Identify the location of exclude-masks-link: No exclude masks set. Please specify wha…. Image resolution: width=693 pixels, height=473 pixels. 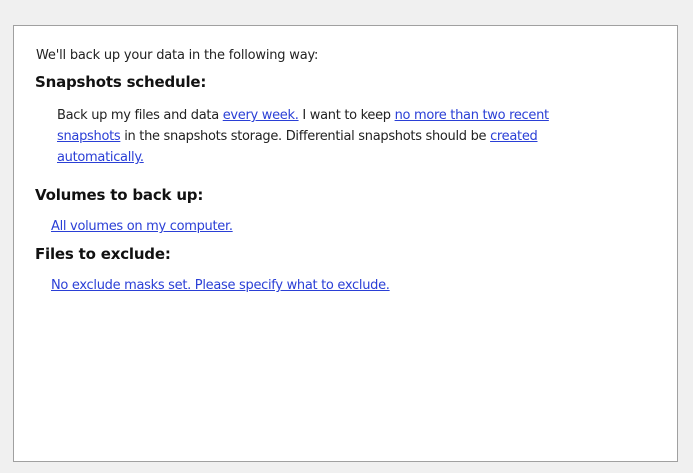
(220, 285).